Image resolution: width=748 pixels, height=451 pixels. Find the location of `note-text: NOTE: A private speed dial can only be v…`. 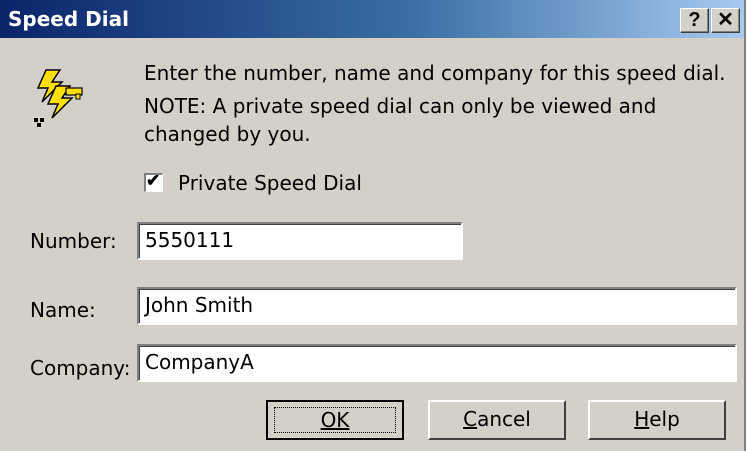

note-text: NOTE: A private speed dial can only be v… is located at coordinates (400, 120).